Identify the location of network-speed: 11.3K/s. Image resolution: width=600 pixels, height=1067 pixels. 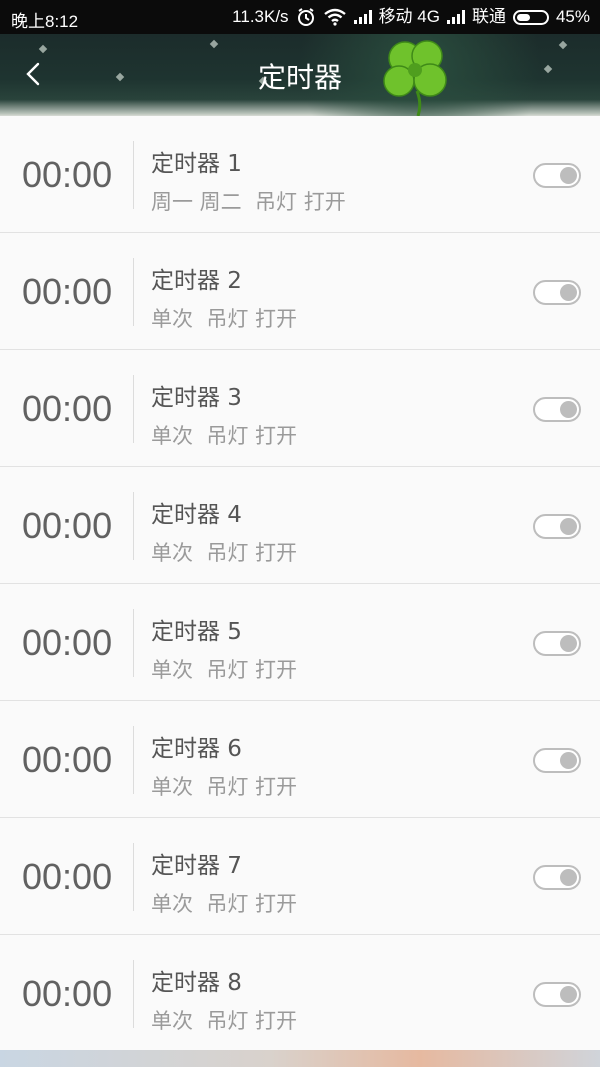
(260, 16).